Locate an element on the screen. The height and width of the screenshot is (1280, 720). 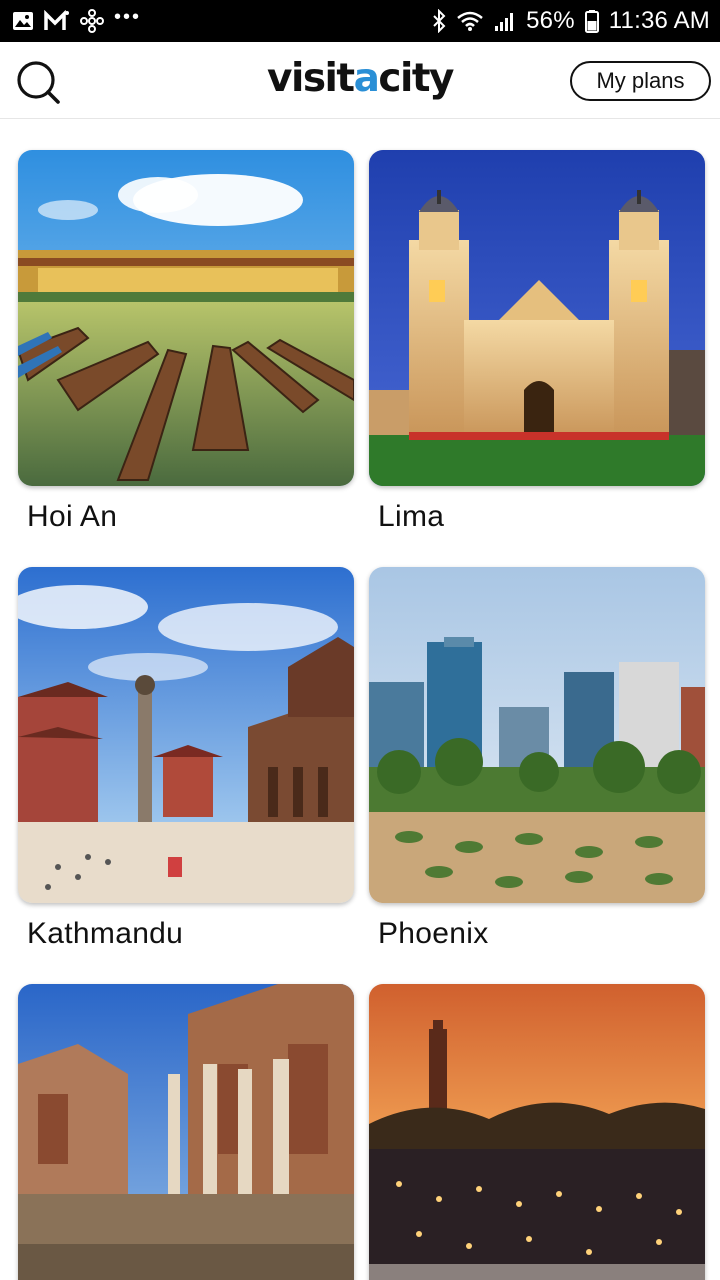
city-card-phoenix: Phoenix is located at coordinates (537, 759).